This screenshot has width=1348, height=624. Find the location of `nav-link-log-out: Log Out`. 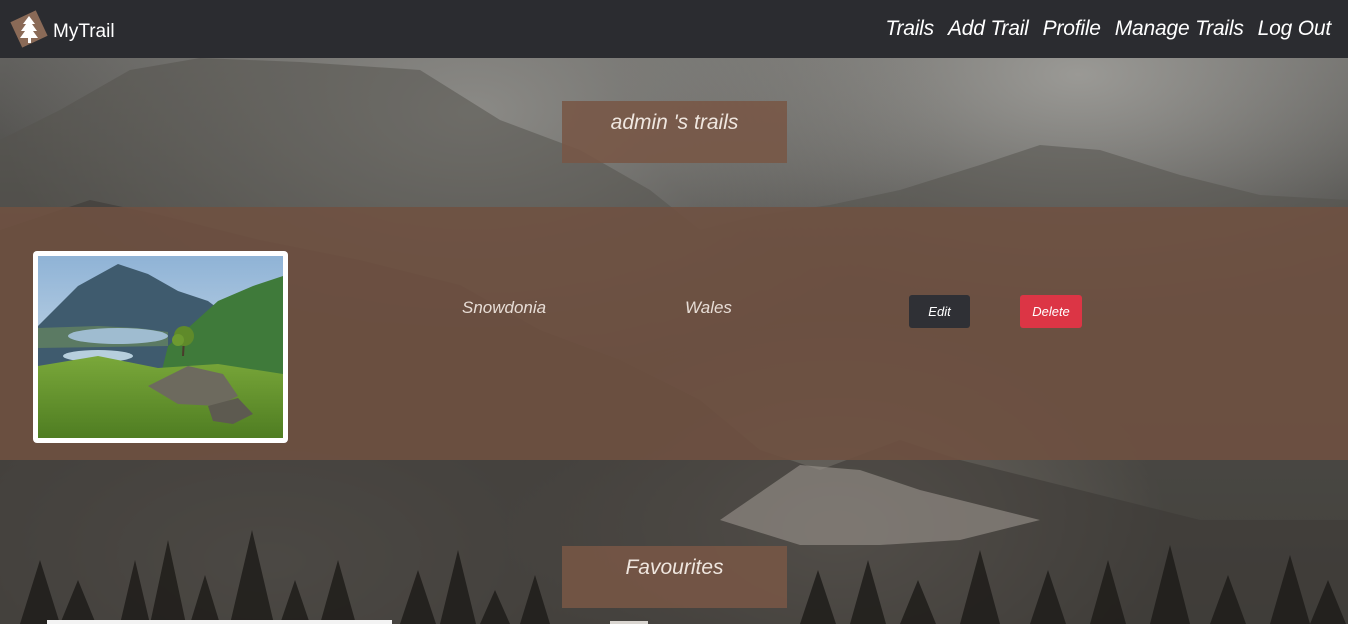

nav-link-log-out: Log Out is located at coordinates (1295, 29).